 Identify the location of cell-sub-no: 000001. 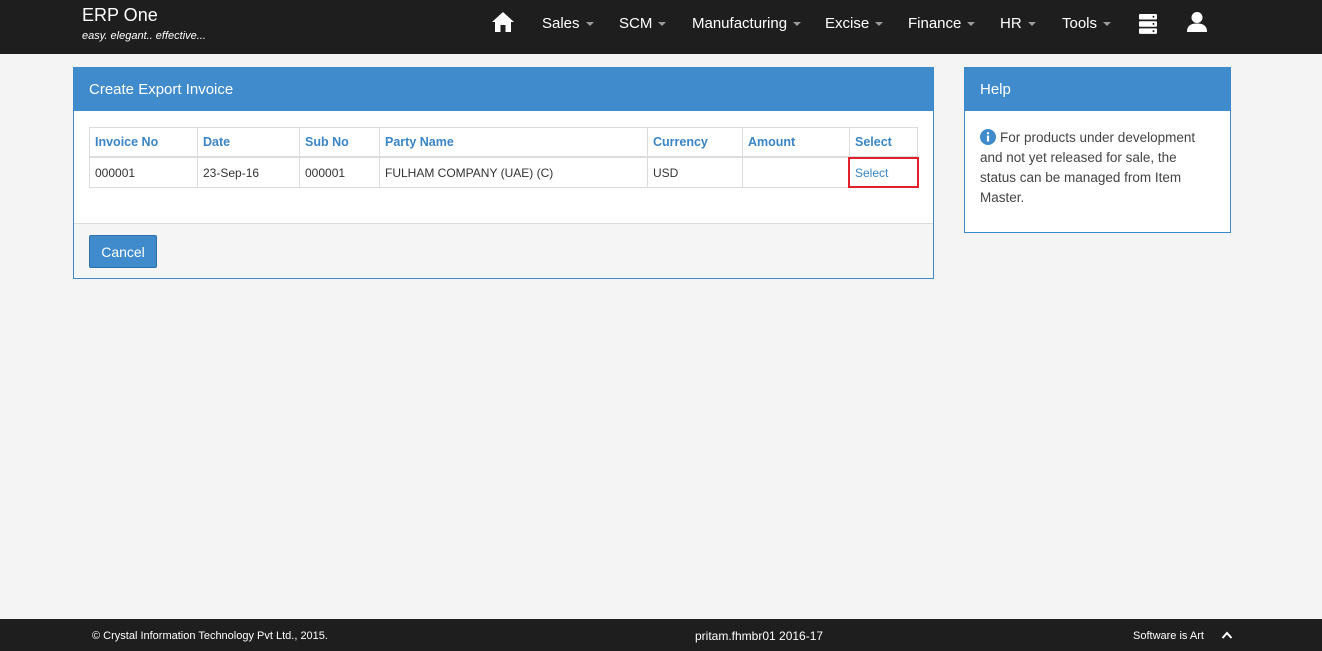
(339, 172).